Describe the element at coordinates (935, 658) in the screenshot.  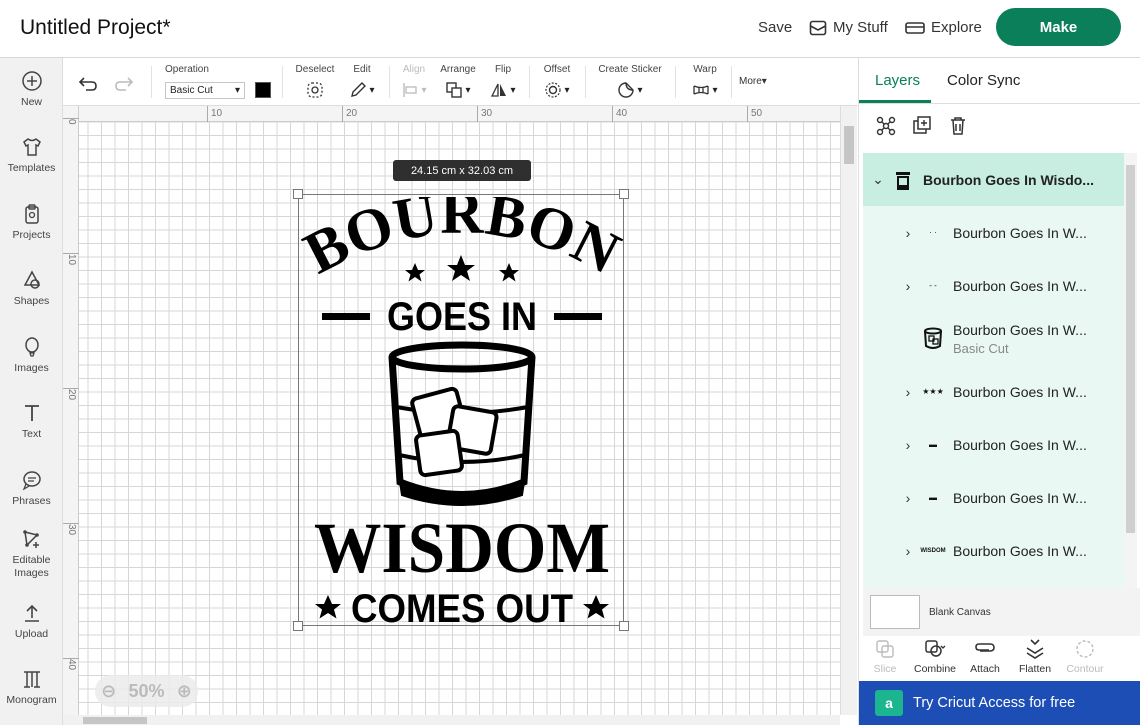
I see `combine-button: Combine` at that location.